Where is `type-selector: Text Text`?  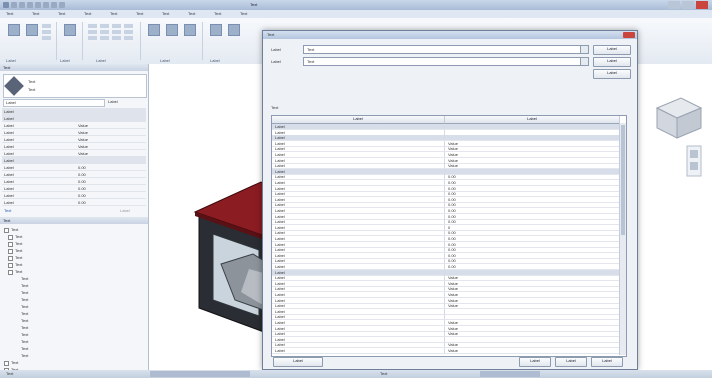
type-selector: Text Text is located at coordinates (75, 86).